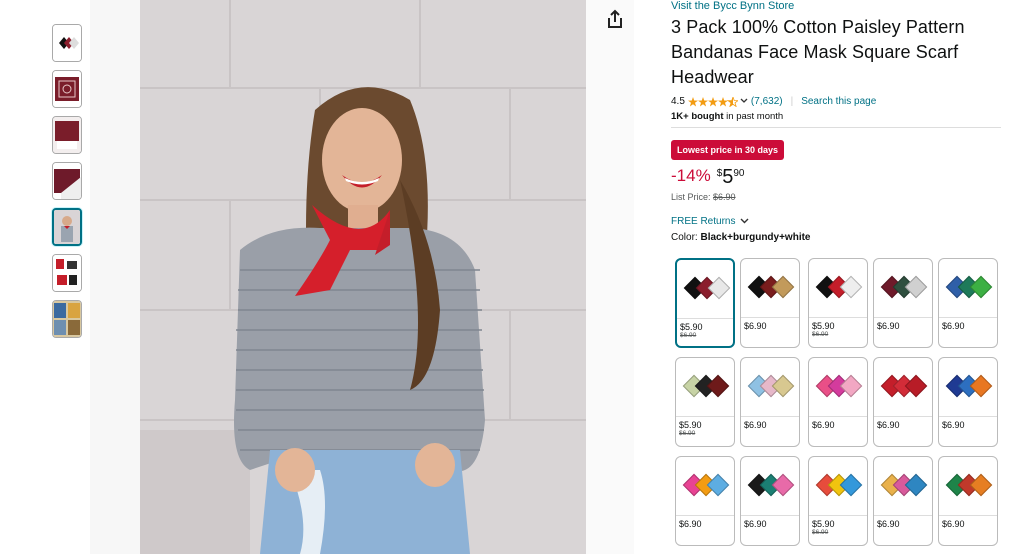 The width and height of the screenshot is (1024, 554). What do you see at coordinates (691, 175) in the screenshot?
I see `discount-percent: -14%` at bounding box center [691, 175].